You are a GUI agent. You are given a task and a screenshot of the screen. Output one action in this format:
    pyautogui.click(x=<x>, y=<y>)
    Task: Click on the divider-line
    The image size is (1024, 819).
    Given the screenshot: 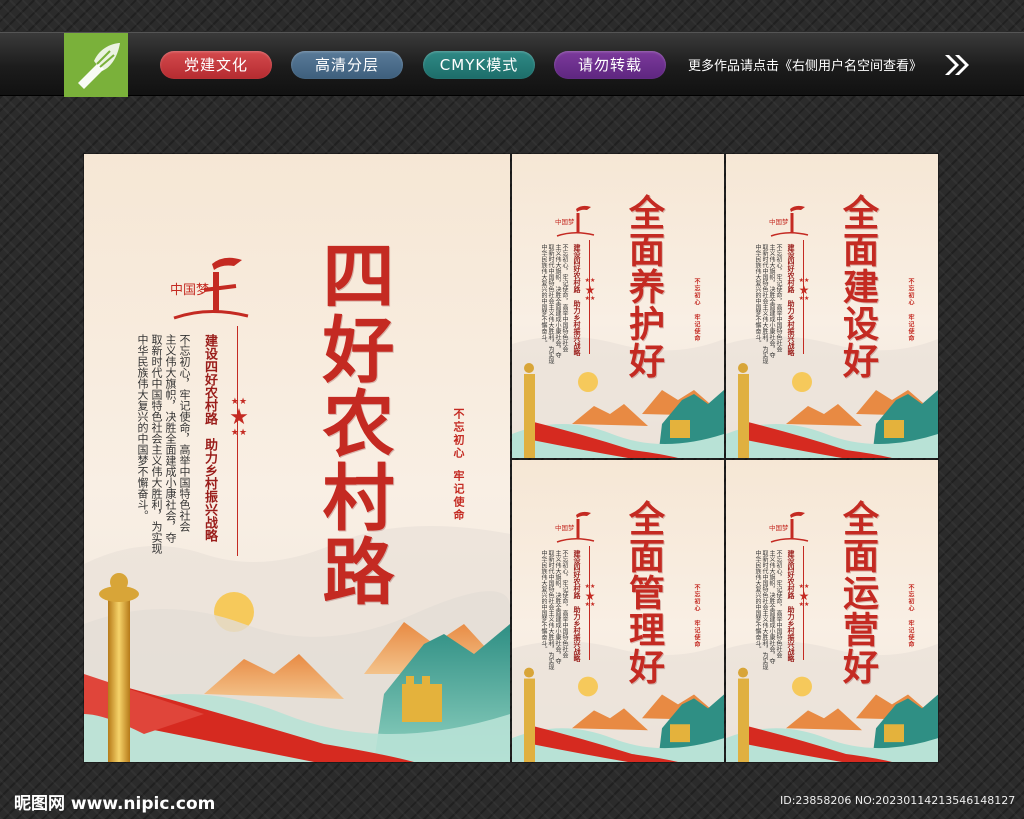 What is the action you would take?
    pyautogui.click(x=237, y=441)
    